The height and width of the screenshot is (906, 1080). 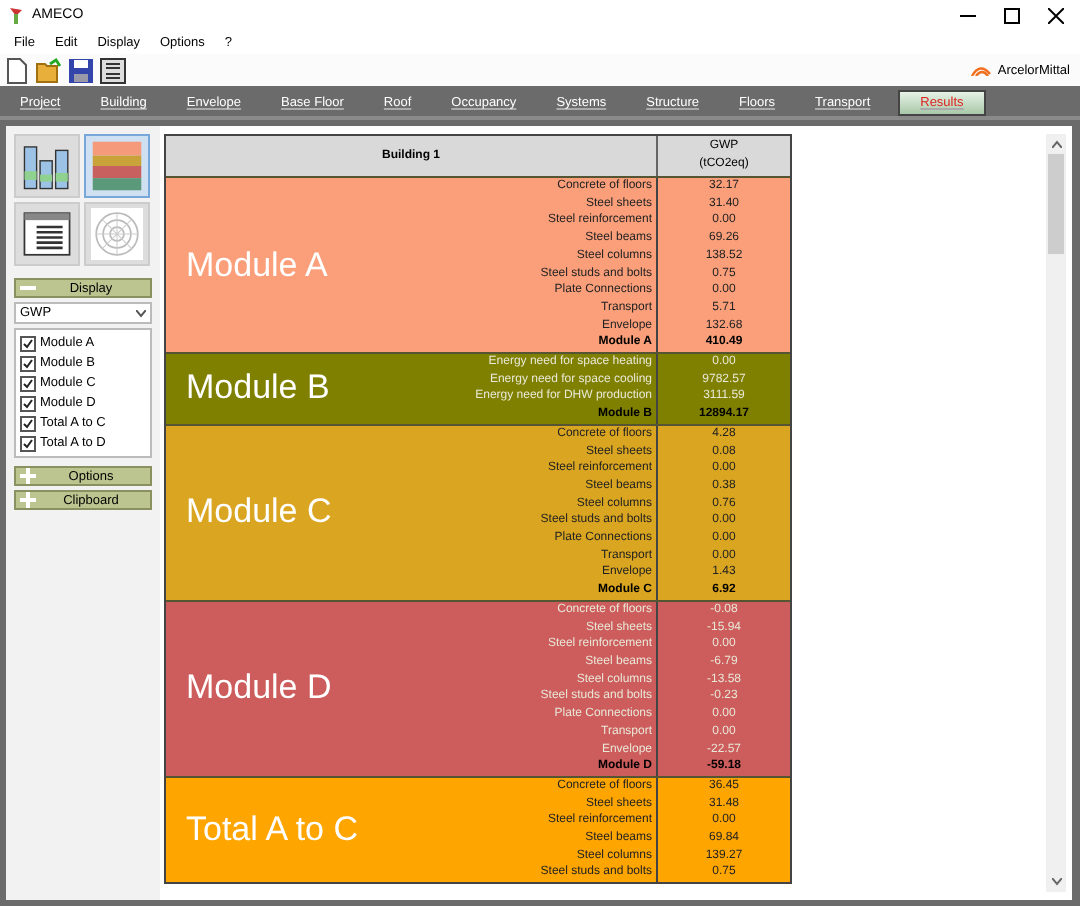 I want to click on list-icon, so click(x=47, y=234).